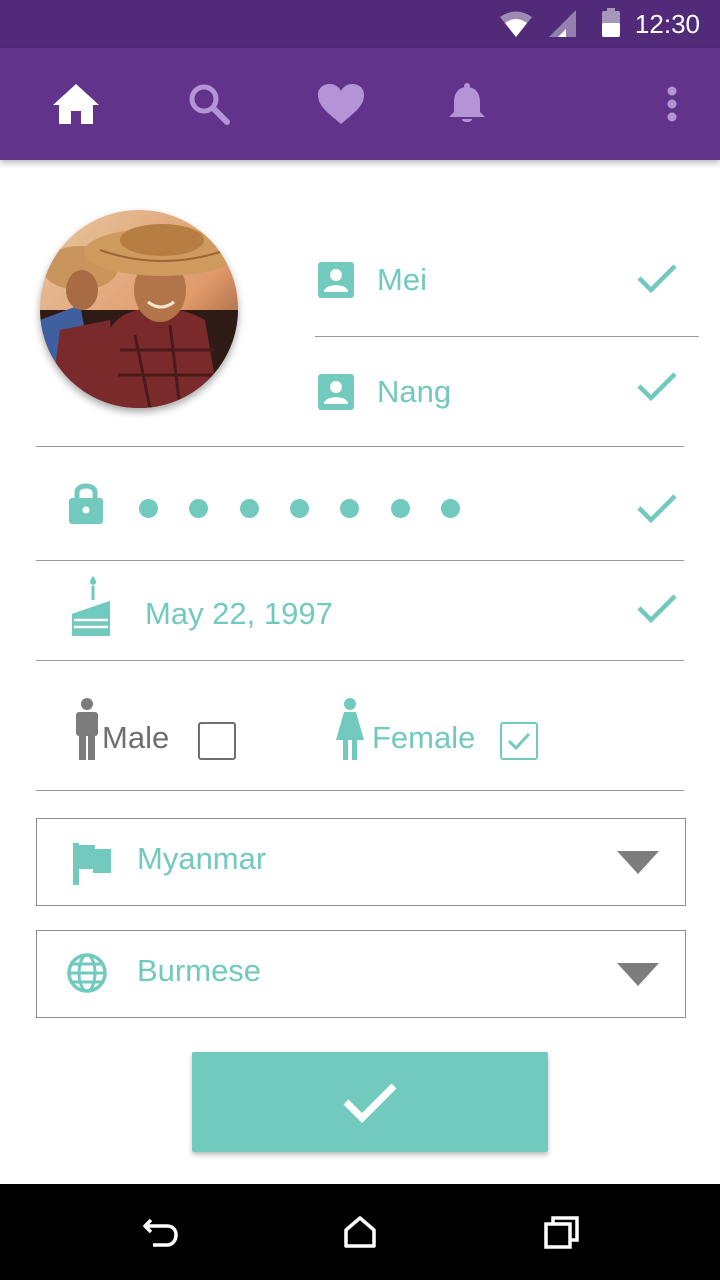 This screenshot has width=720, height=1280. I want to click on heart-icon, so click(341, 104).